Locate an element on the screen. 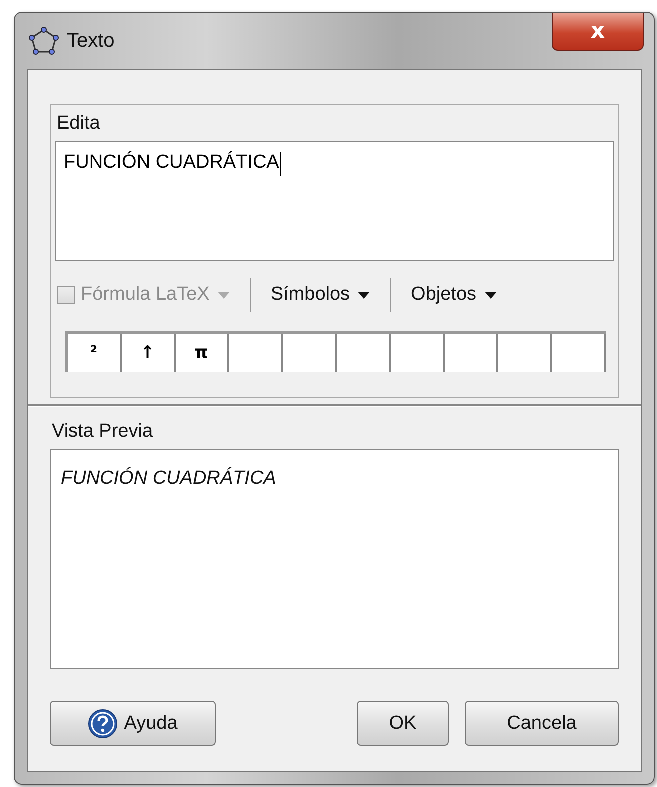  pentagon-icon is located at coordinates (44, 41).